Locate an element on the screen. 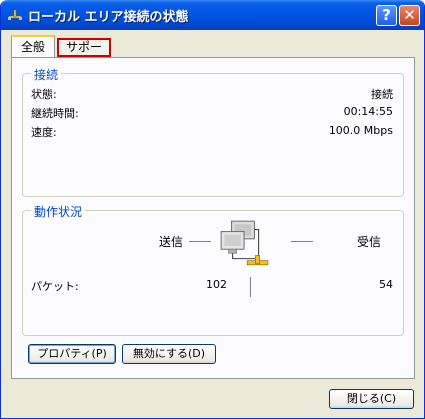 This screenshot has height=419, width=425. status-label: 状態: is located at coordinates (44, 94).